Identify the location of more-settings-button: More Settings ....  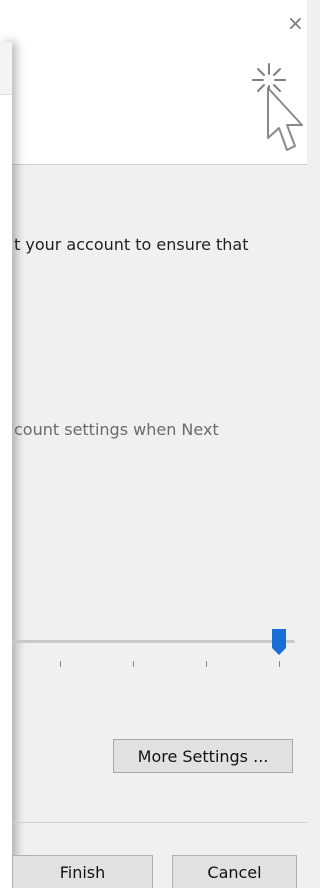
(203, 756).